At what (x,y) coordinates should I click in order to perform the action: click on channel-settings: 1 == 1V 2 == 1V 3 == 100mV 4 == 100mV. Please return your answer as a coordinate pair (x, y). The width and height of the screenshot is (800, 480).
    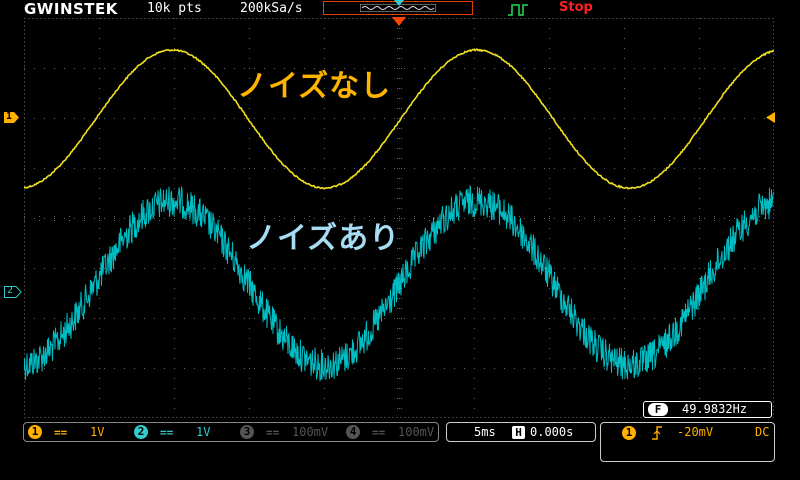
    Looking at the image, I should click on (231, 432).